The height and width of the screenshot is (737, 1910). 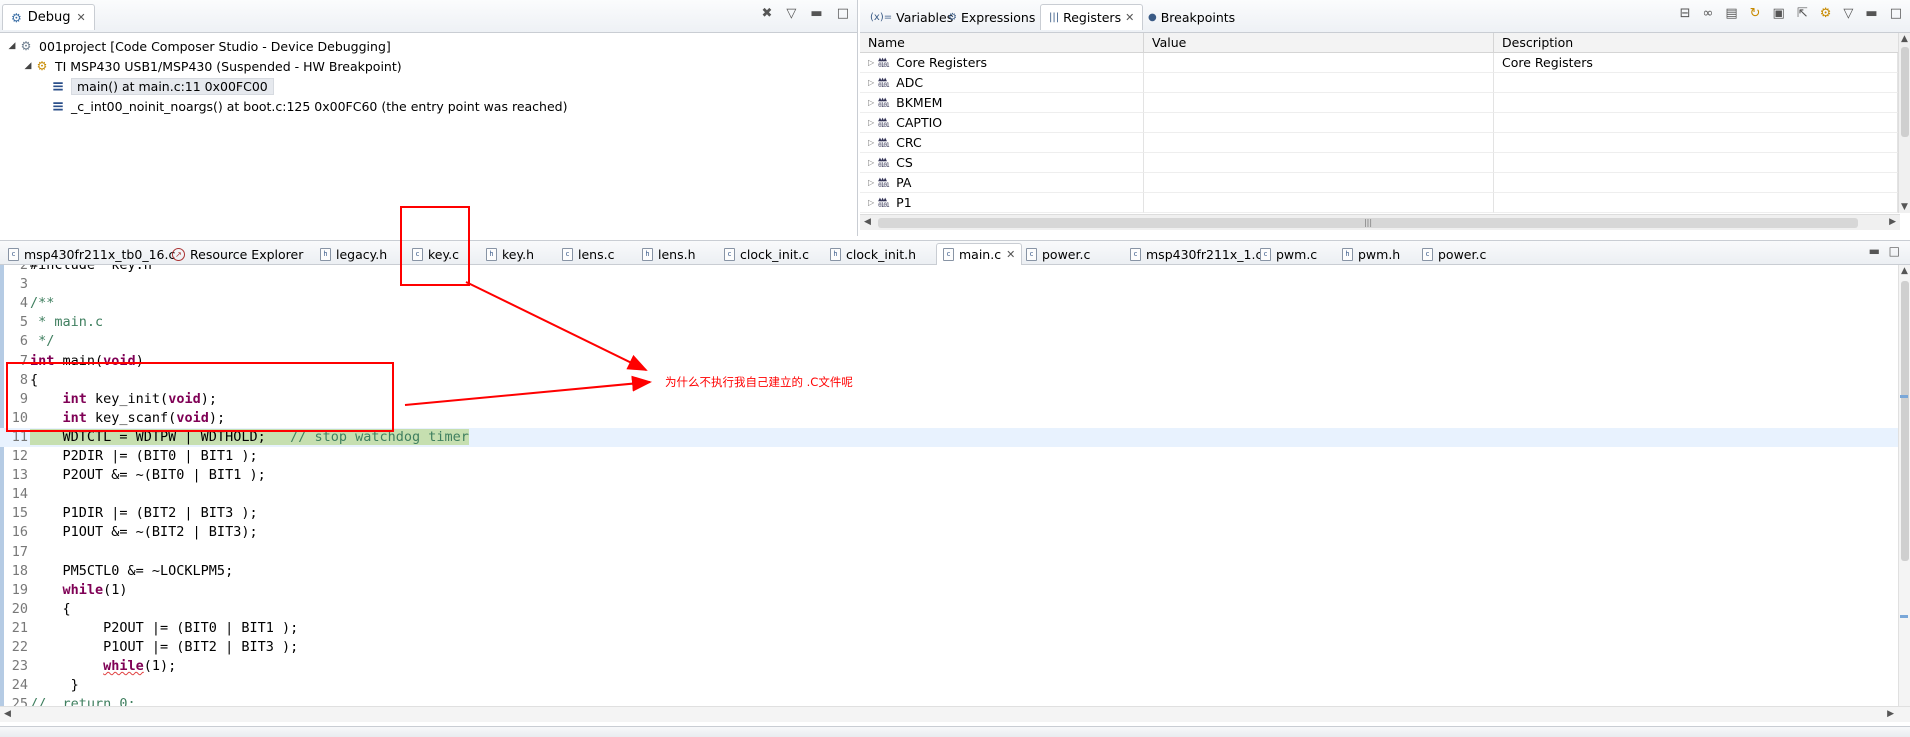 I want to click on scrollbar-thumb, so click(x=1905, y=92).